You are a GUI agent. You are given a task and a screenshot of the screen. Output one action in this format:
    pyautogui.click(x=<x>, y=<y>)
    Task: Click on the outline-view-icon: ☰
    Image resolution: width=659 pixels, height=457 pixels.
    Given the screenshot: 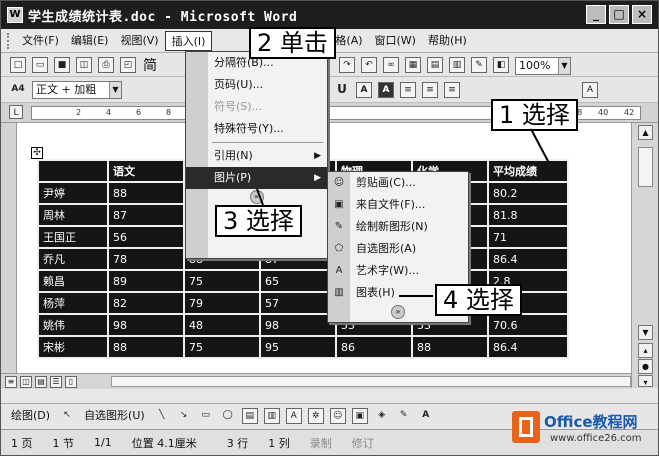 What is the action you would take?
    pyautogui.click(x=56, y=382)
    